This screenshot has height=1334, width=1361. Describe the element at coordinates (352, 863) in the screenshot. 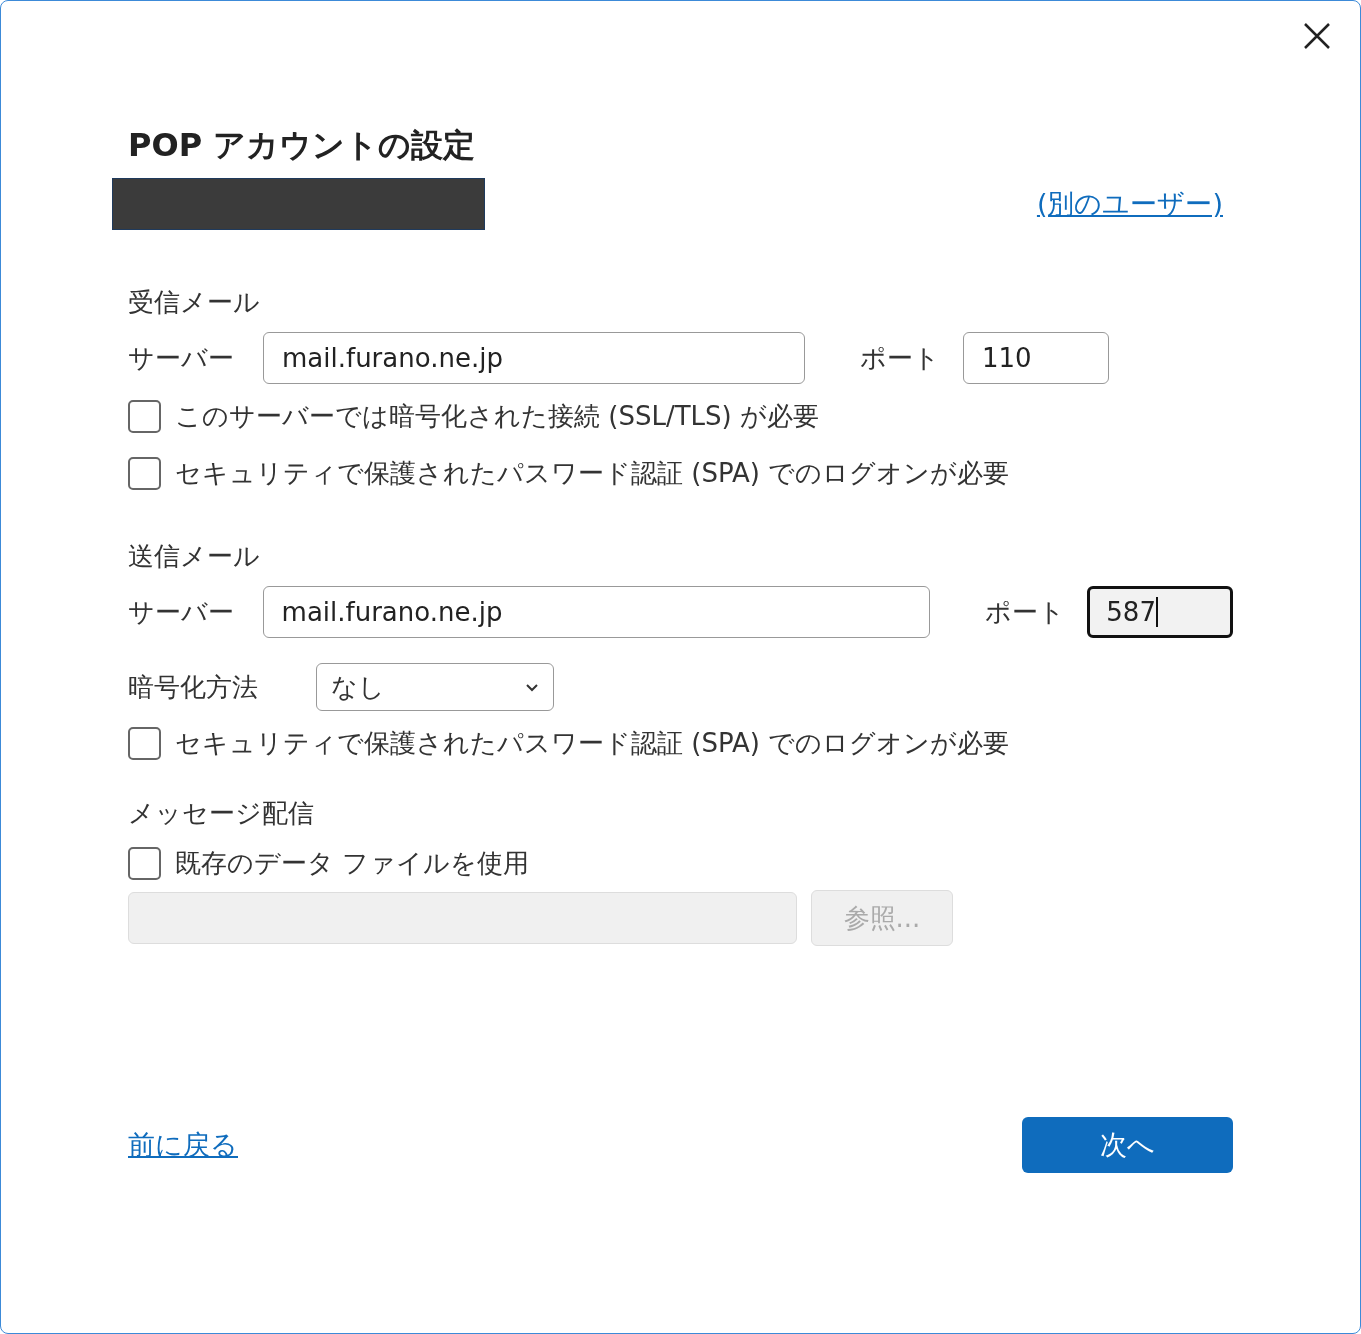

I see `checkbox-label: 既存のデータ ファイルを使用` at that location.